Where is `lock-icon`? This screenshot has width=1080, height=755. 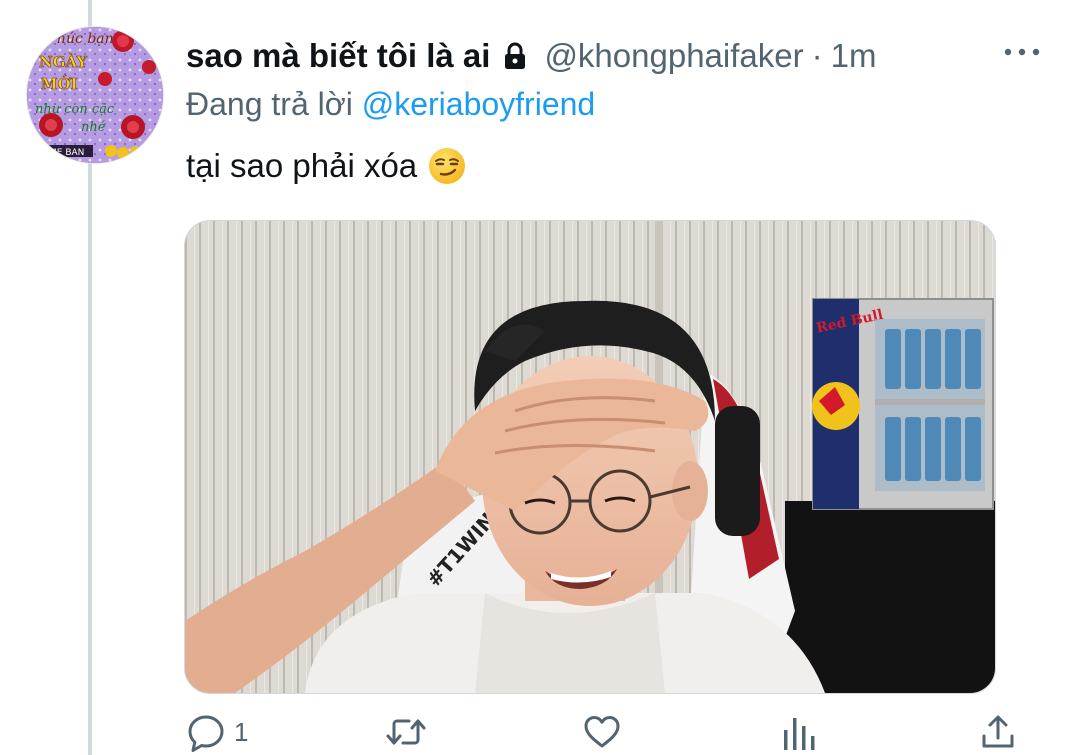
lock-icon is located at coordinates (515, 56).